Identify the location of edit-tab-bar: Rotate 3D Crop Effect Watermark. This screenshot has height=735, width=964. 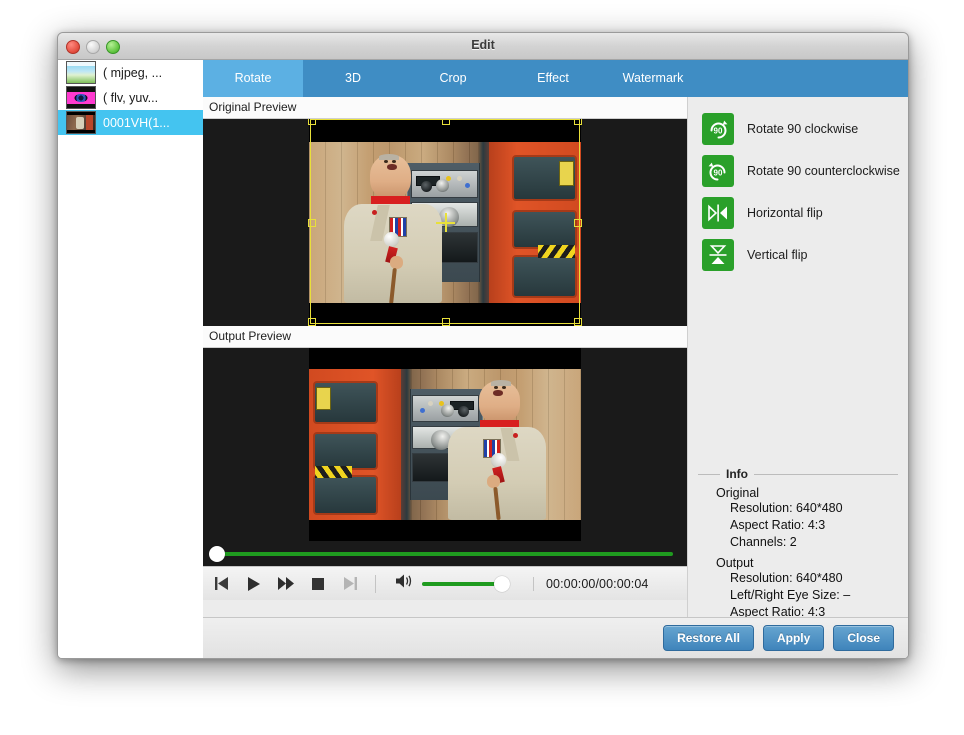
(555, 78).